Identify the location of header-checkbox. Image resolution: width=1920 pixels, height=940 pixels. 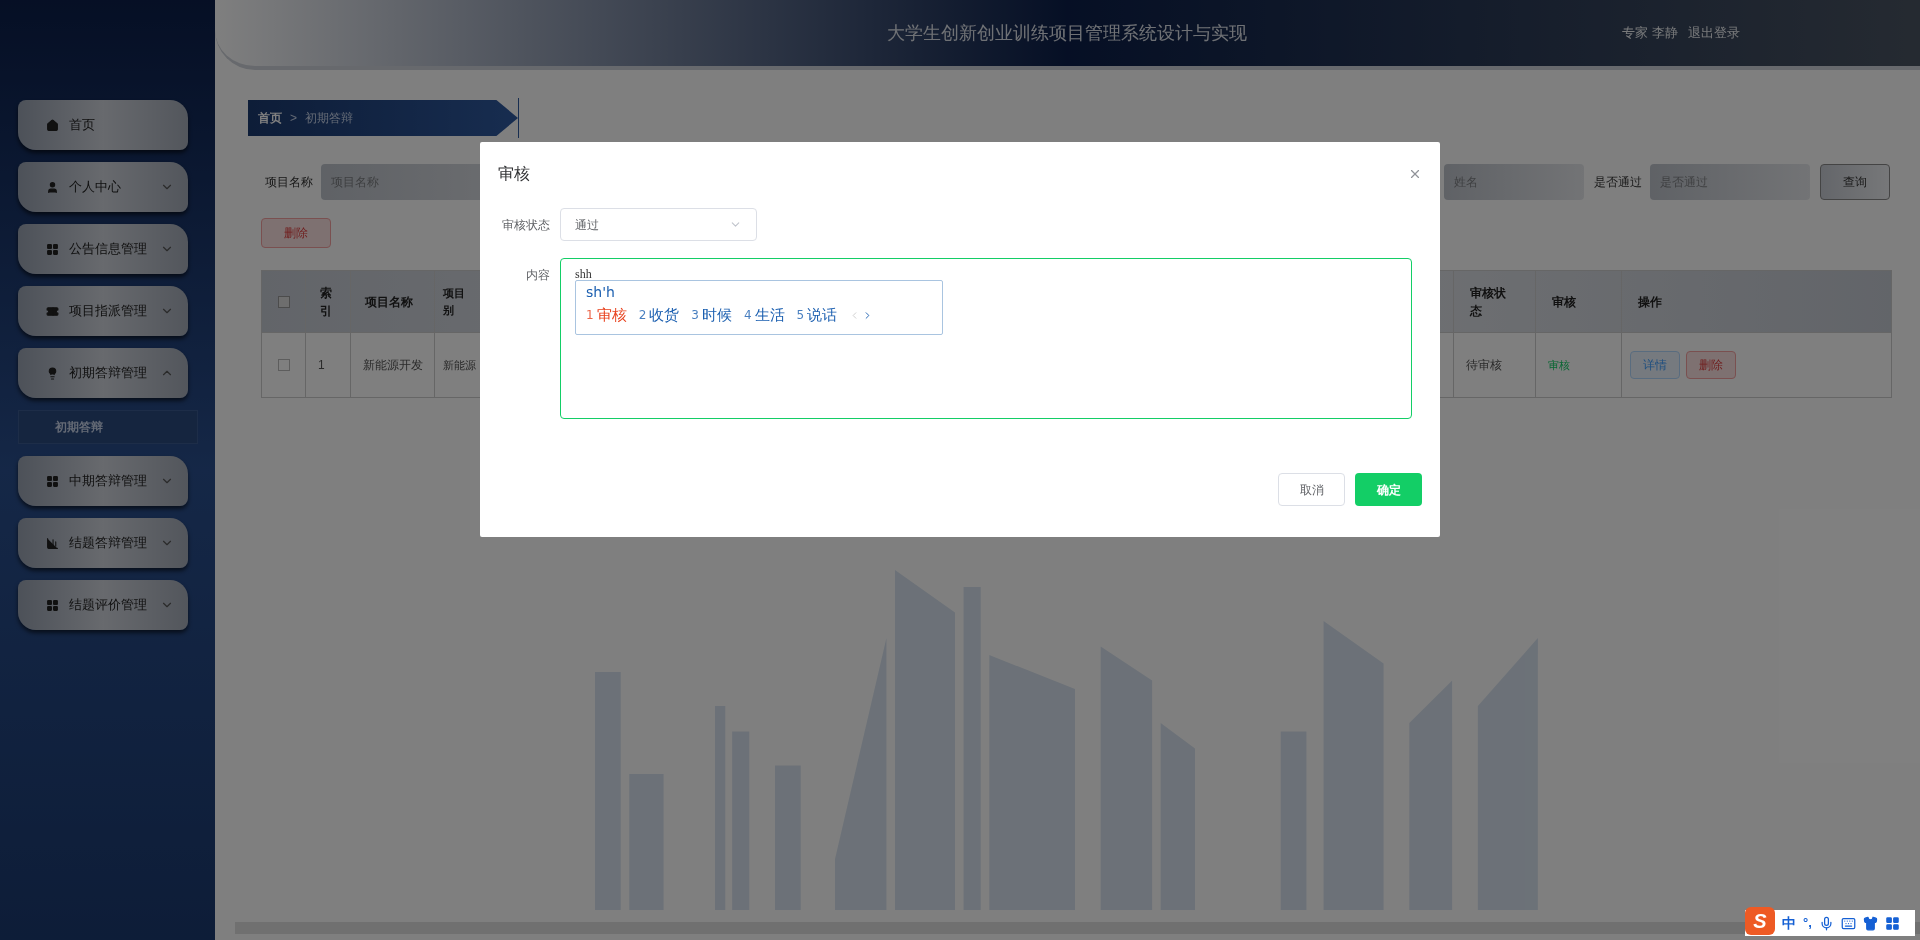
(283, 301).